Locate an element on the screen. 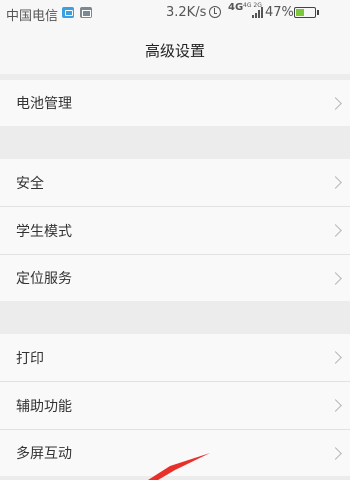  network-type-4g: 4G is located at coordinates (236, 7).